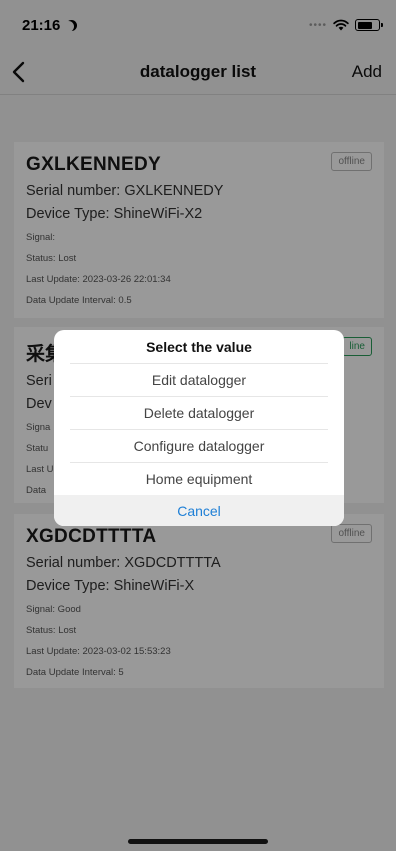 The image size is (396, 851). I want to click on dialog-title: Select the value, so click(199, 346).